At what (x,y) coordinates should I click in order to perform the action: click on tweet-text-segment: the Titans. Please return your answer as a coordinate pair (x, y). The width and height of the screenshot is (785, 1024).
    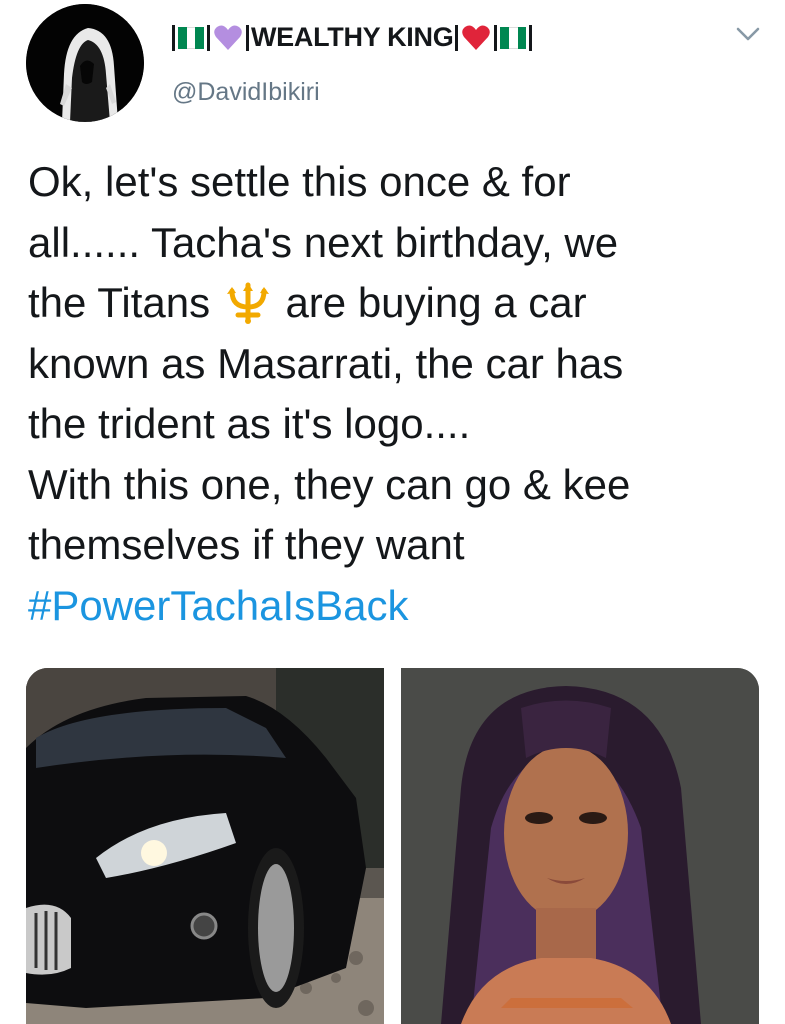
    Looking at the image, I should click on (119, 302).